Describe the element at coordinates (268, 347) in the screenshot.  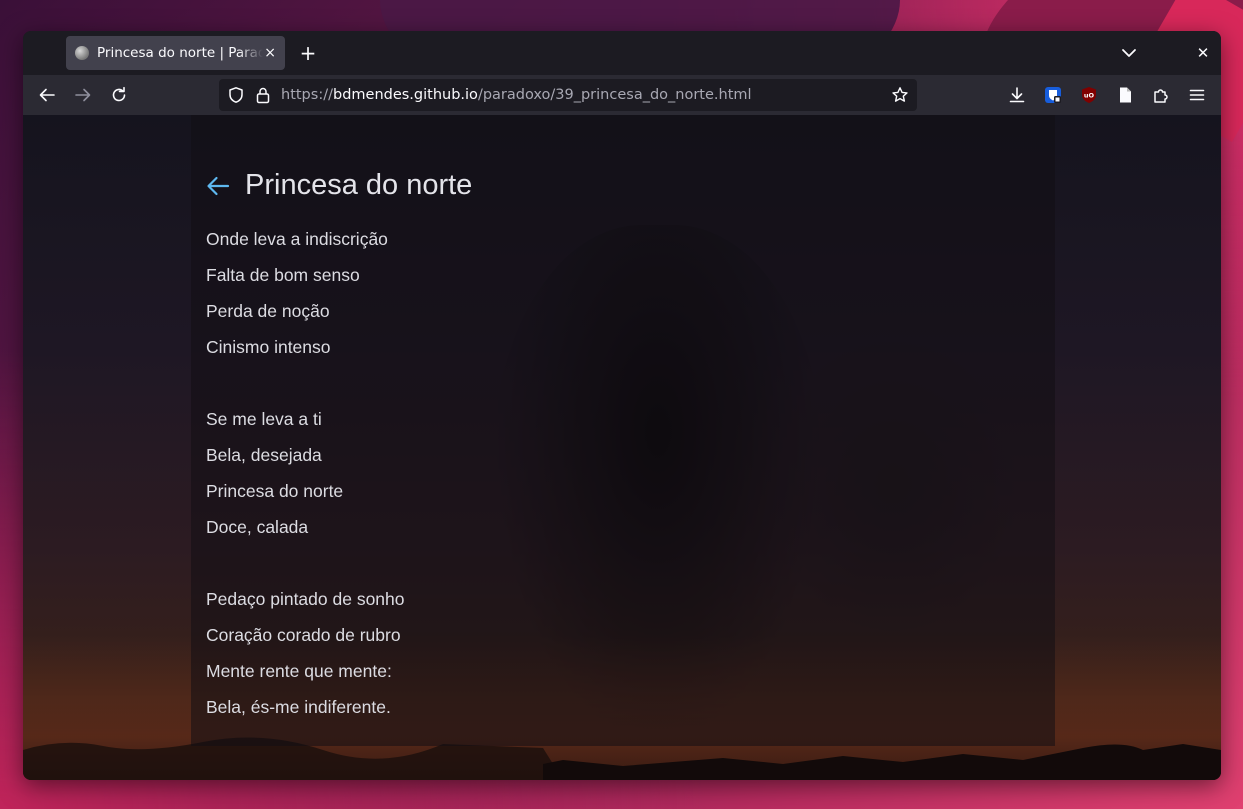
I see `poem-line: Cinismo intenso` at that location.